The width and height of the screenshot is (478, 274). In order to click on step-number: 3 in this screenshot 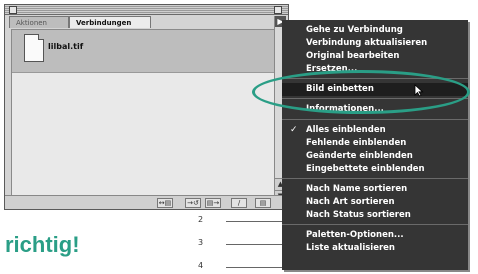, I will do `click(201, 242)`.